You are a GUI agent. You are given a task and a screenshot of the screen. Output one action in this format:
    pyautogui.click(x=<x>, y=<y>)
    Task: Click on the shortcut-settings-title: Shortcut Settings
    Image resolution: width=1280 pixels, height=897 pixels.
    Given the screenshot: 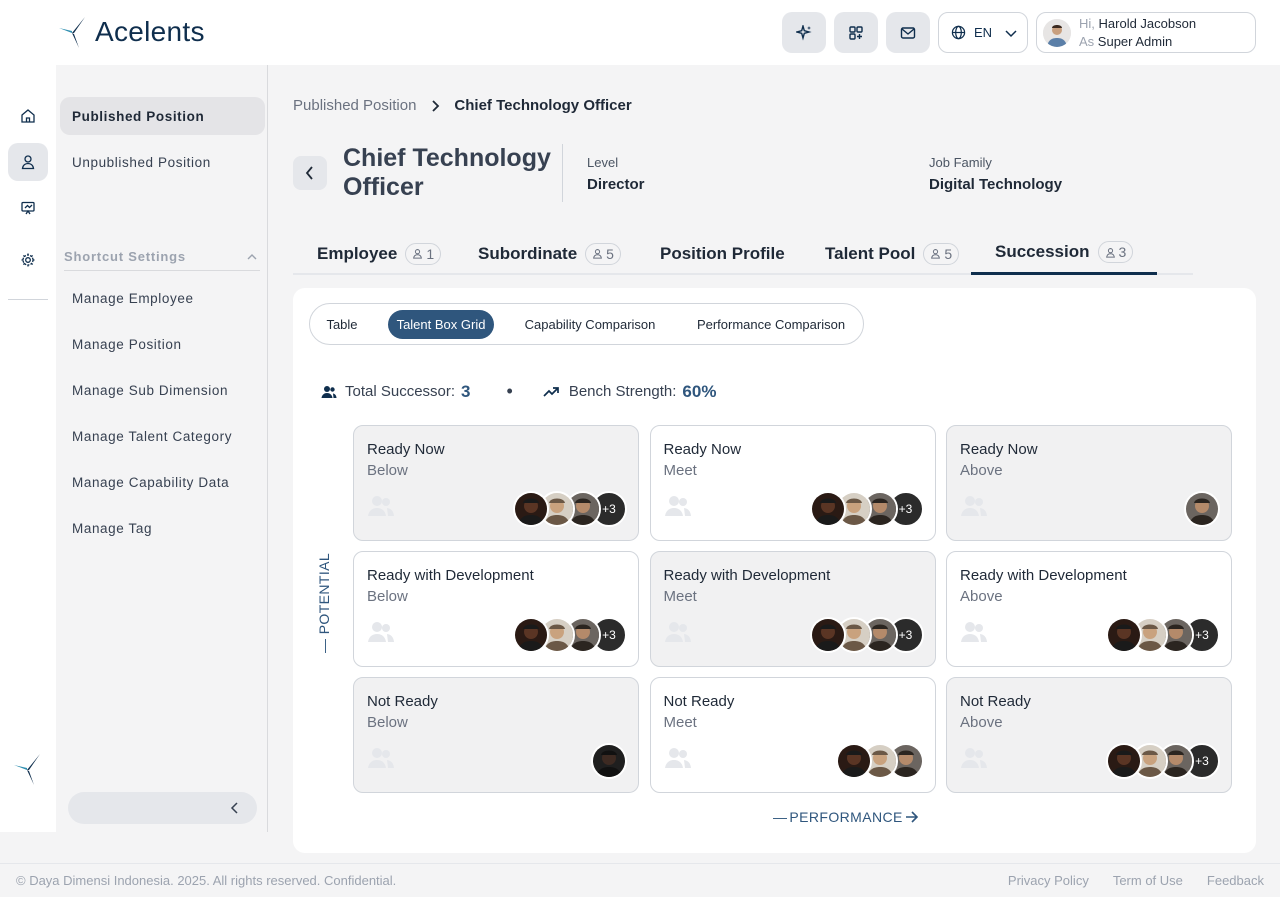 What is the action you would take?
    pyautogui.click(x=125, y=256)
    